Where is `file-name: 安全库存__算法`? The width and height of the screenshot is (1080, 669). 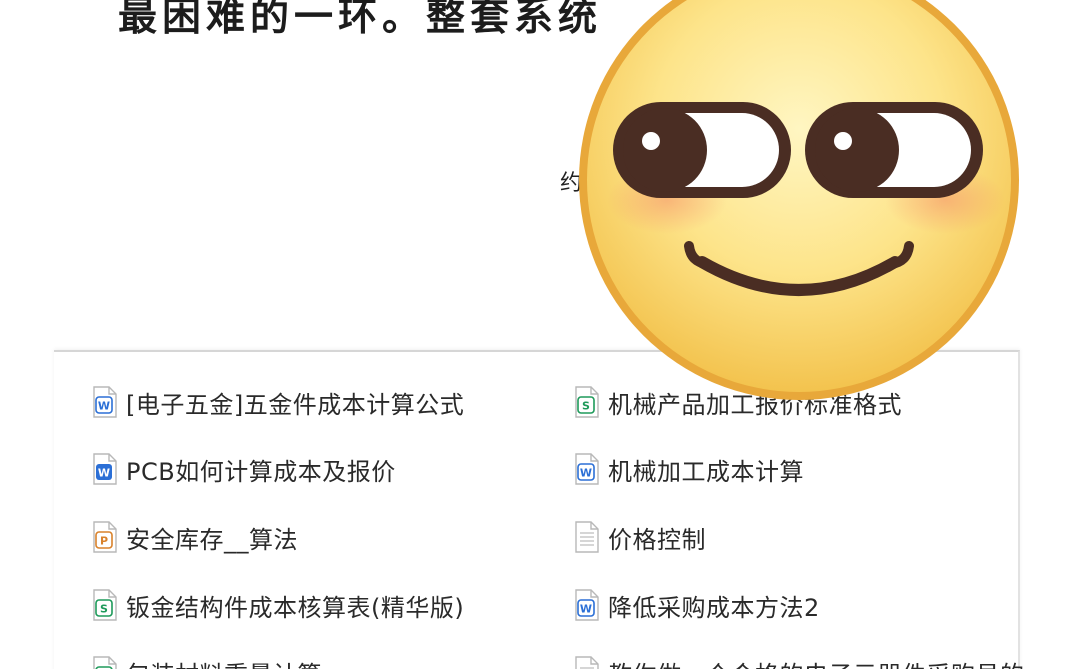 file-name: 安全库存__算法 is located at coordinates (212, 539).